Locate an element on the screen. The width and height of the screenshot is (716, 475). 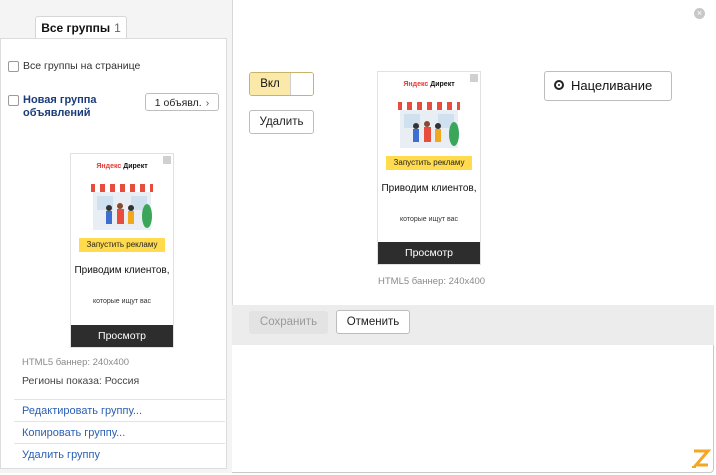
group-checkbox is located at coordinates (13, 100).